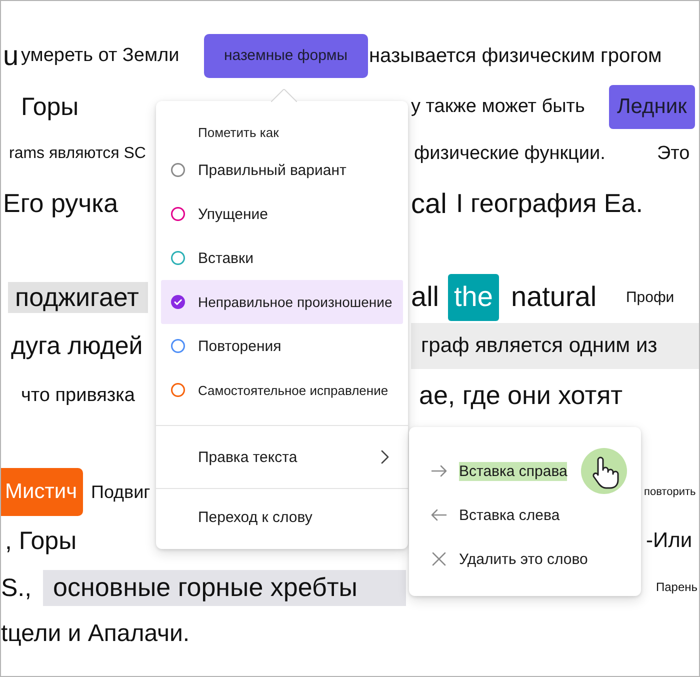 The image size is (700, 677). Describe the element at coordinates (555, 346) in the screenshot. I see `highlighted-text: граф является одним из` at that location.